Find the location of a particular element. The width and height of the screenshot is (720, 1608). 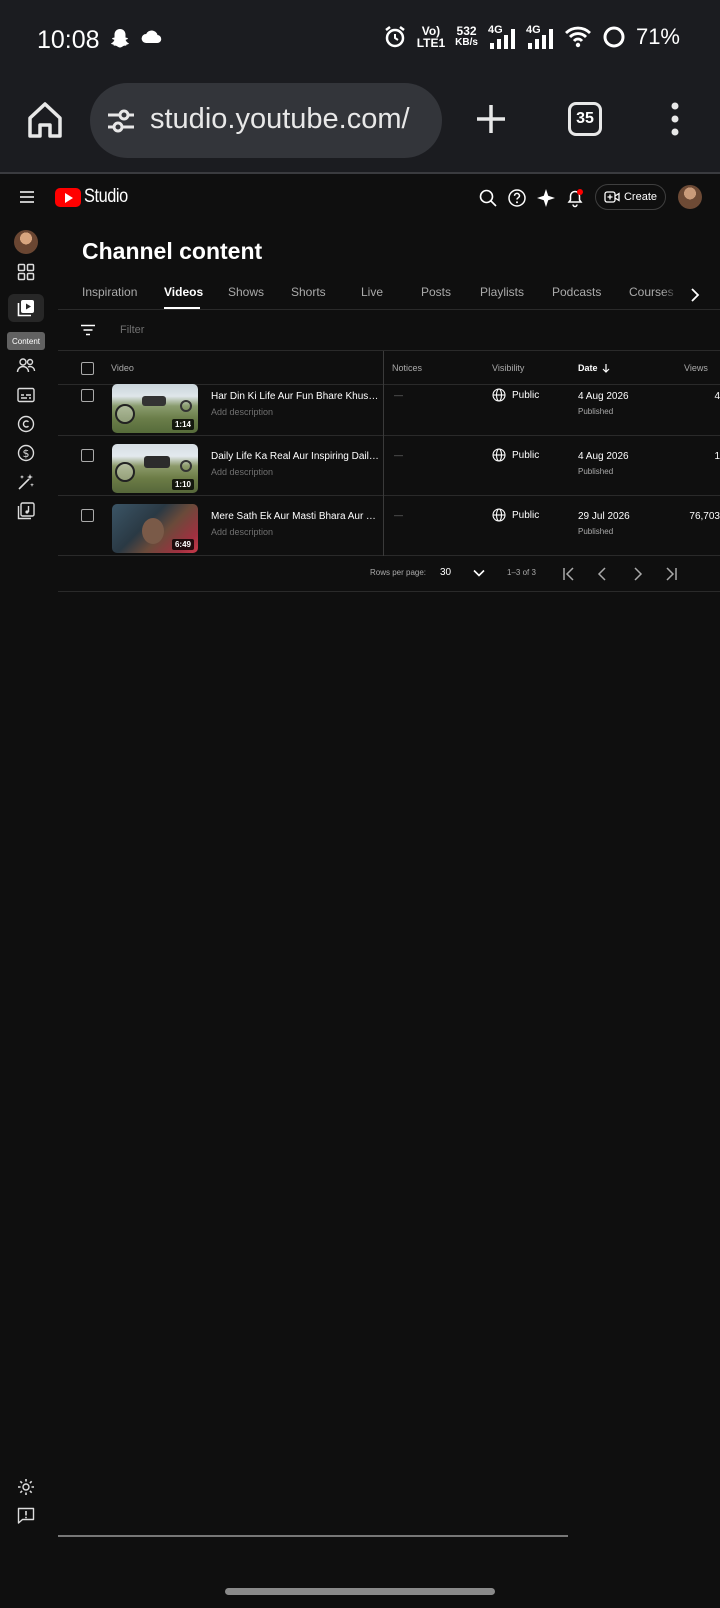

video-thumbnail: 1:14 is located at coordinates (155, 408).